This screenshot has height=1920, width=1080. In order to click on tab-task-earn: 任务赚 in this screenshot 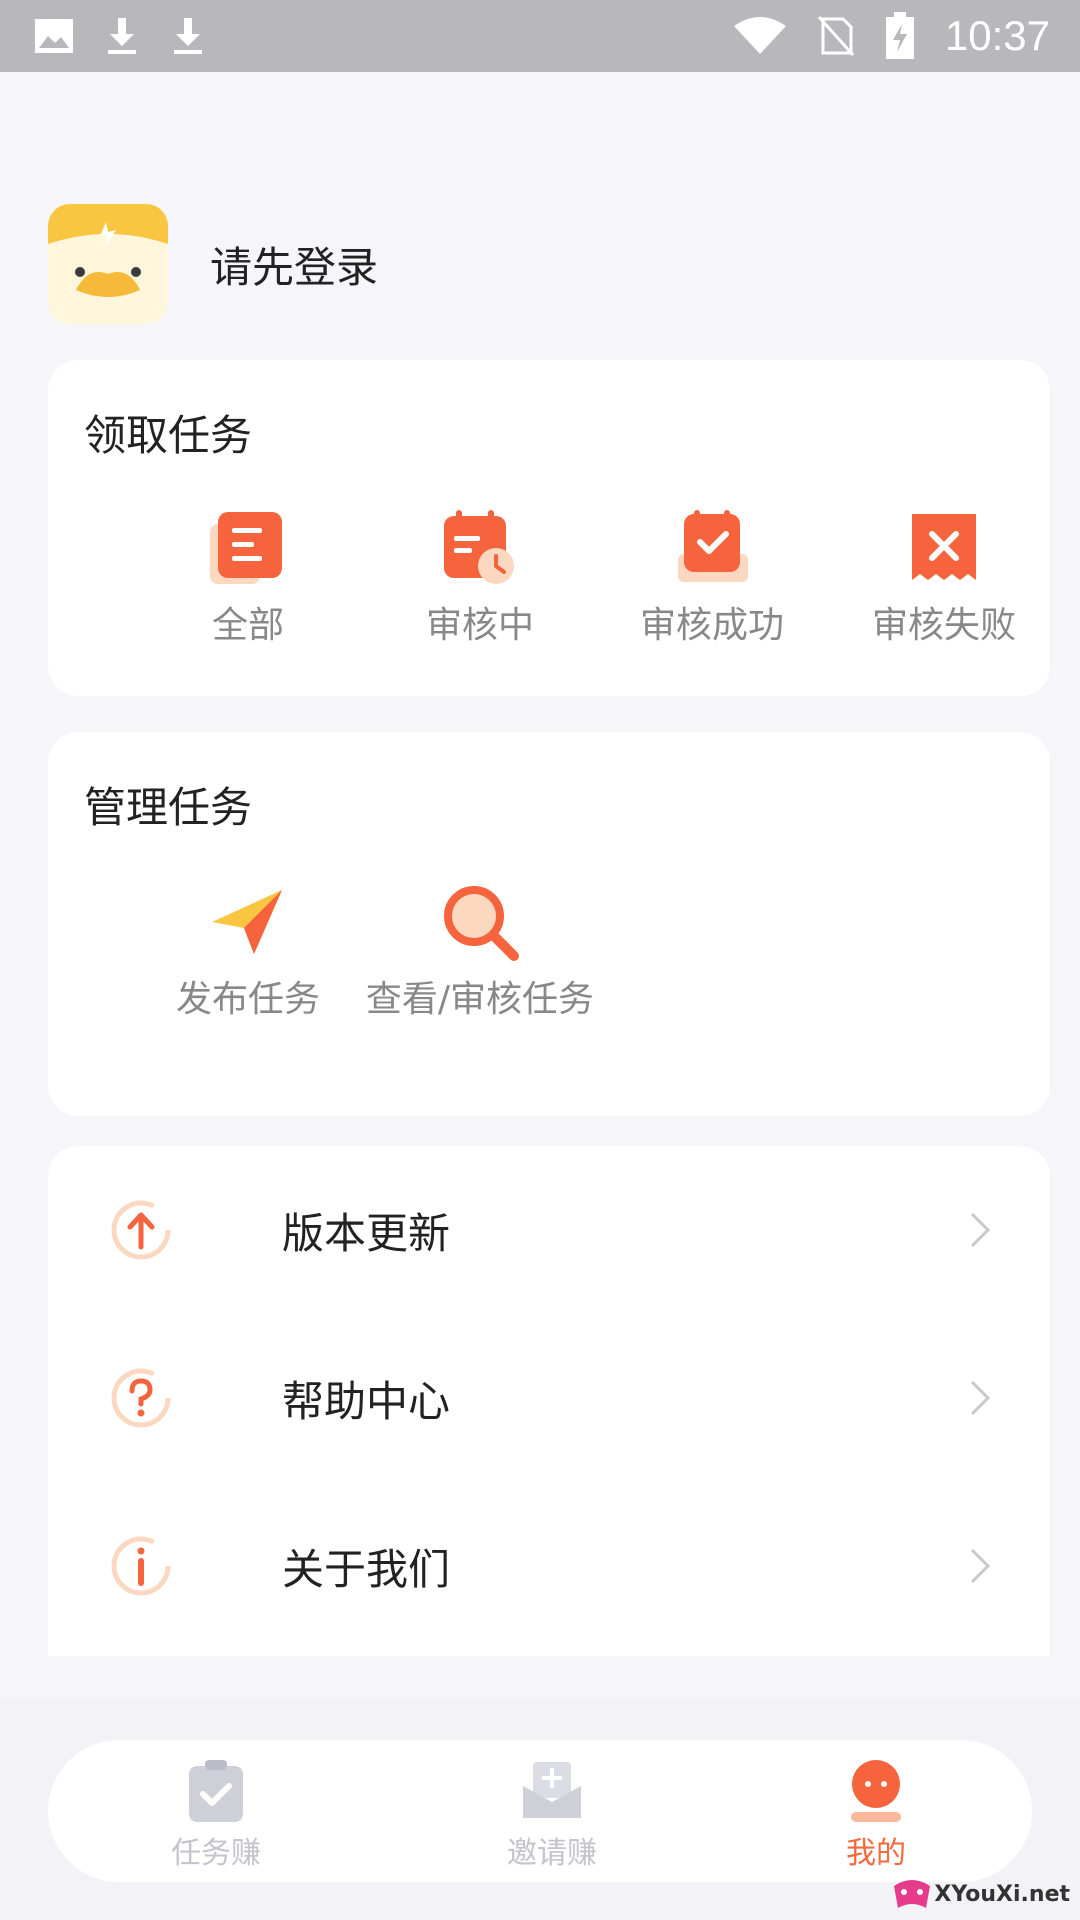, I will do `click(216, 1811)`.